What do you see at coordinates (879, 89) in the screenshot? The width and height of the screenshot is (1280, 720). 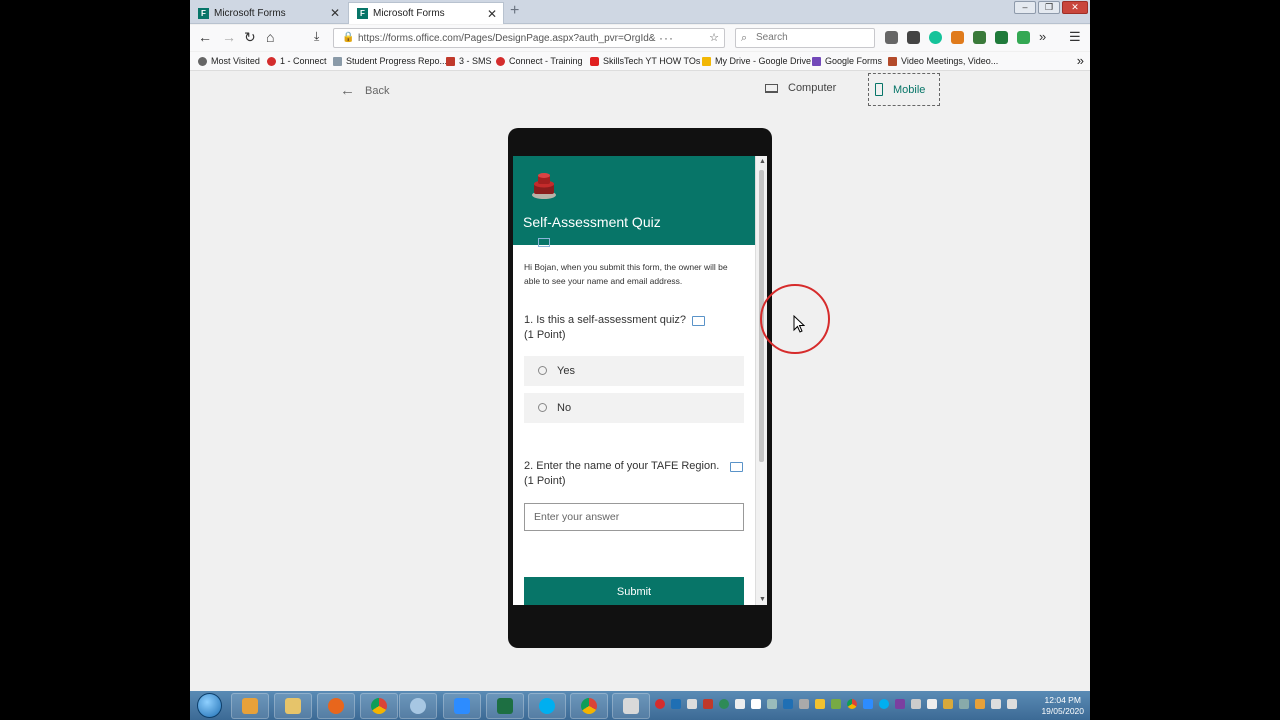 I see `phone-icon` at bounding box center [879, 89].